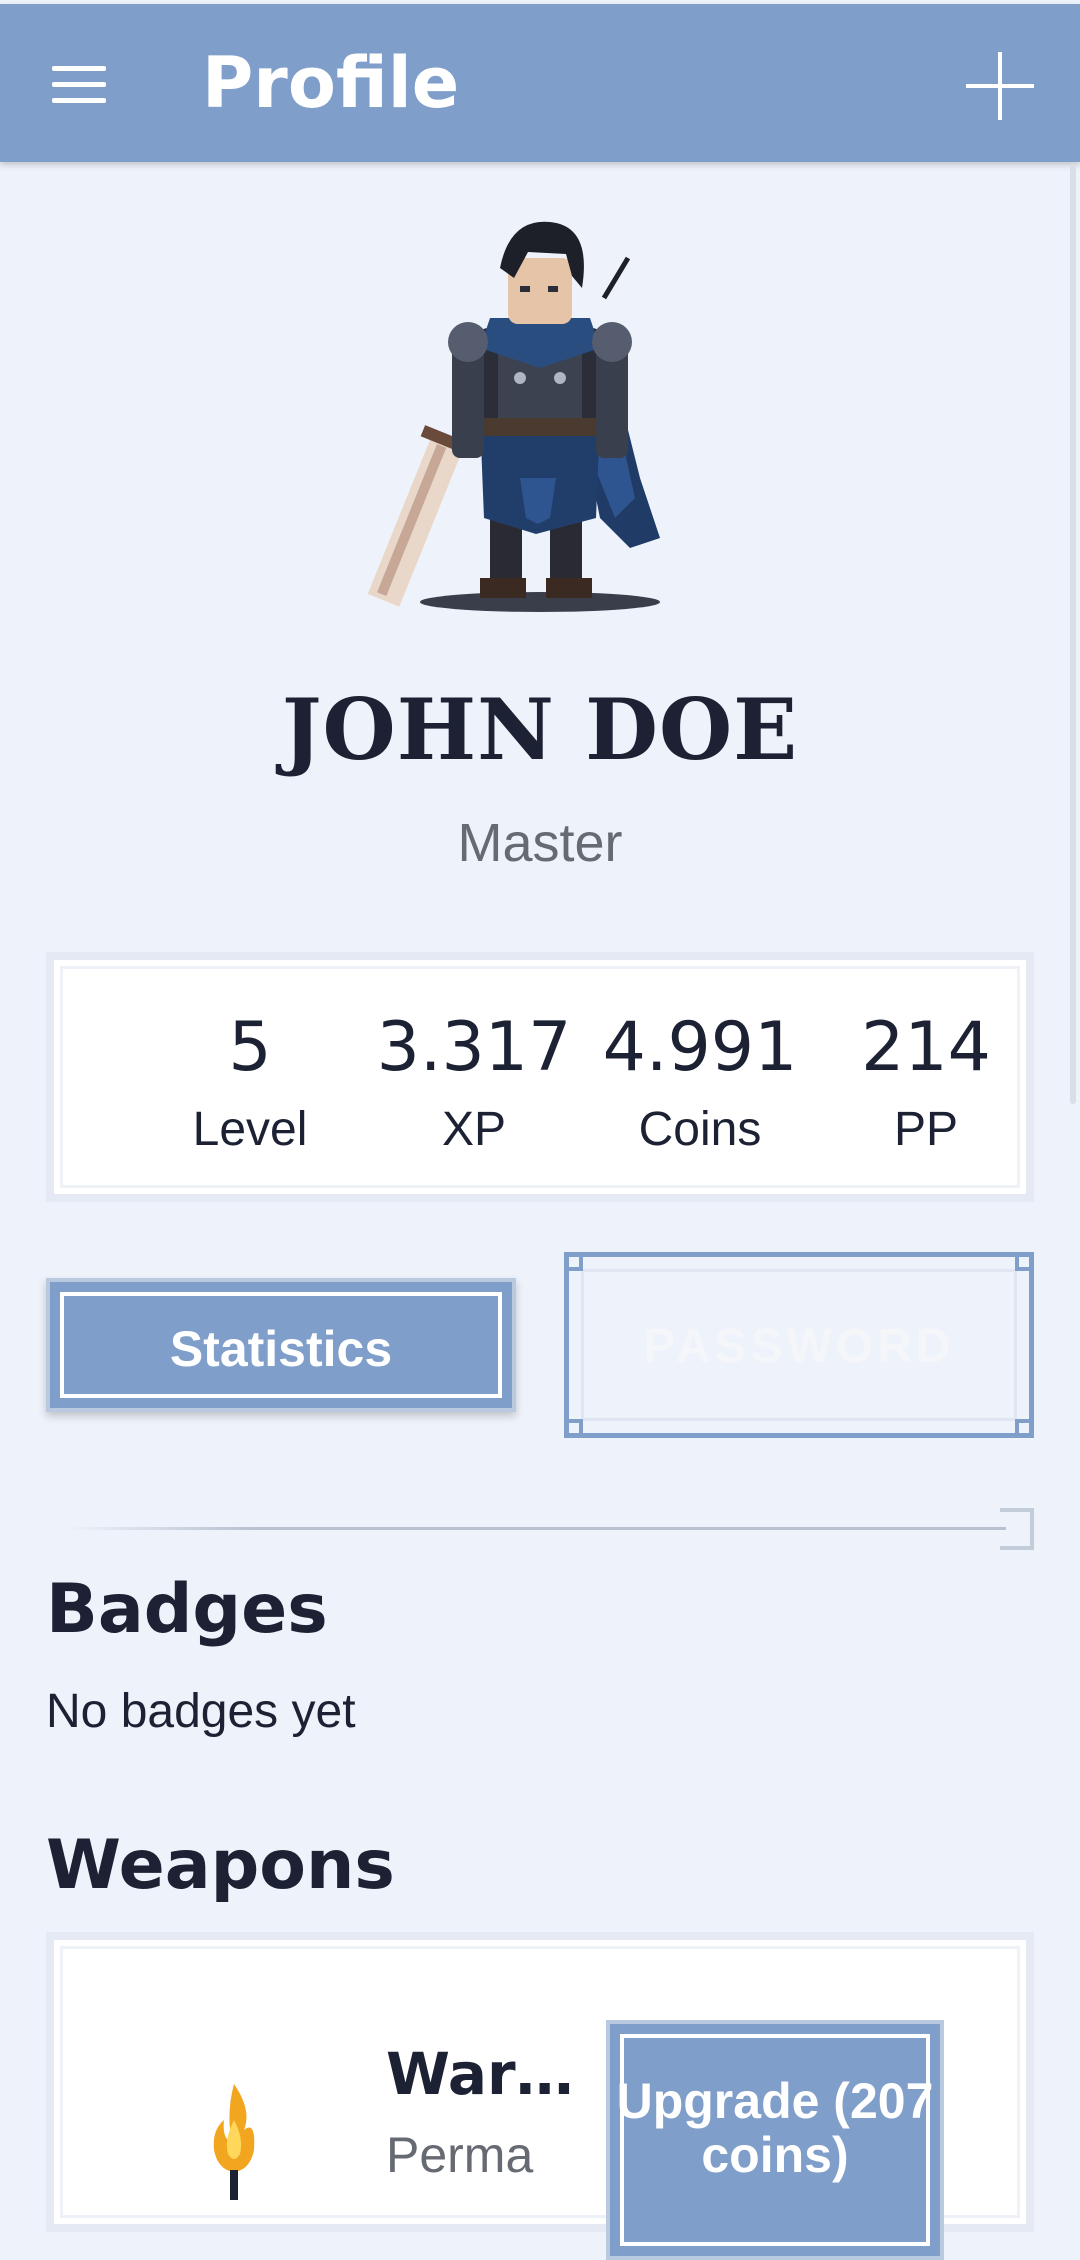  What do you see at coordinates (775, 2128) in the screenshot?
I see `upgrade-button-label: Upgrade (207 coins)` at bounding box center [775, 2128].